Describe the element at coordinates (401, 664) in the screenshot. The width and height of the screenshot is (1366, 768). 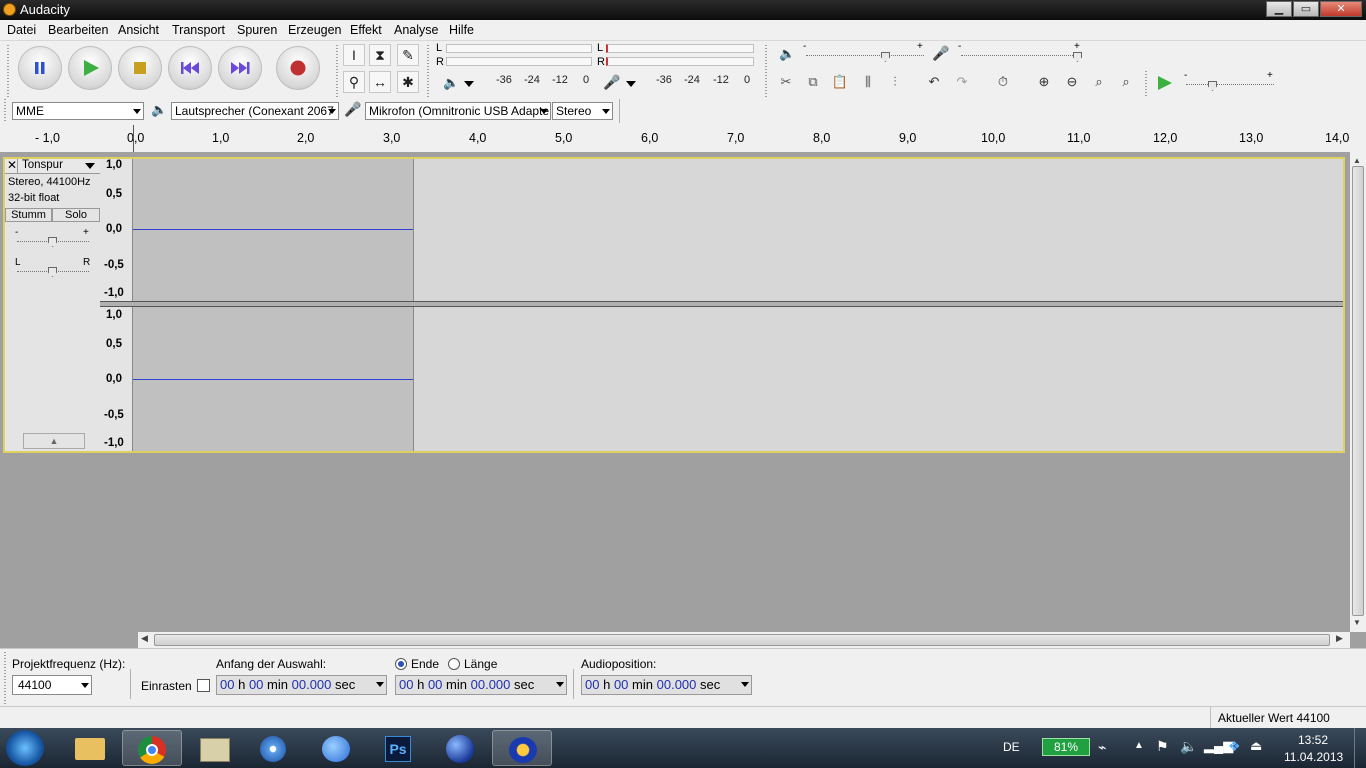
I see `end-radio` at that location.